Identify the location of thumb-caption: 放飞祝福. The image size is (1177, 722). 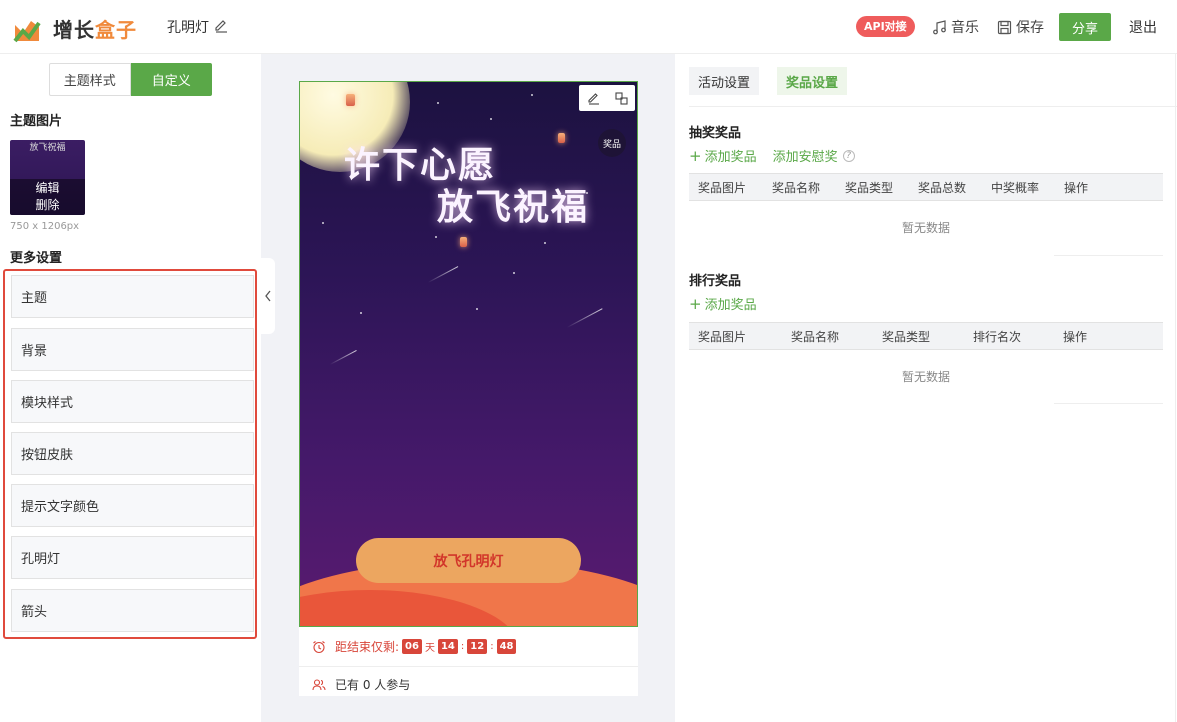
(47, 148).